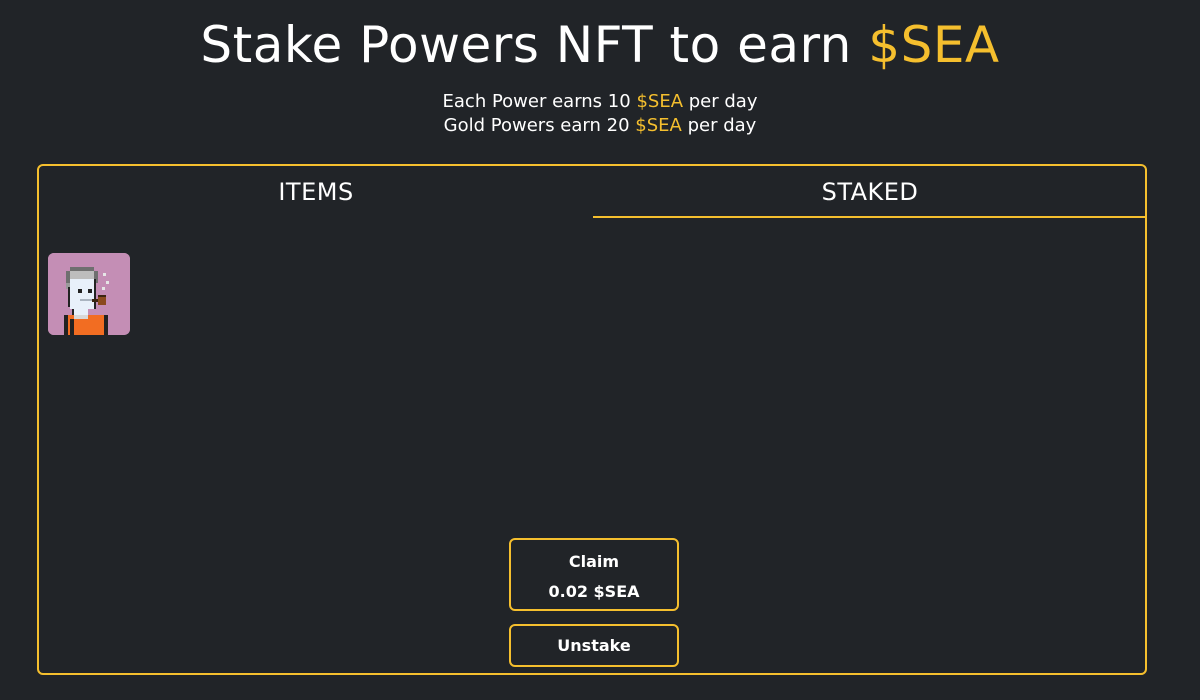  I want to click on page-title: Stake Powers NFT to earn $SEA, so click(600, 45).